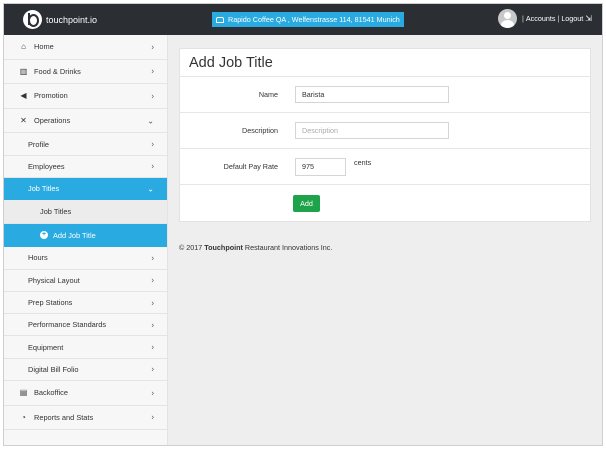 This screenshot has width=606, height=449. What do you see at coordinates (572, 18) in the screenshot?
I see `logout-link: Logout` at bounding box center [572, 18].